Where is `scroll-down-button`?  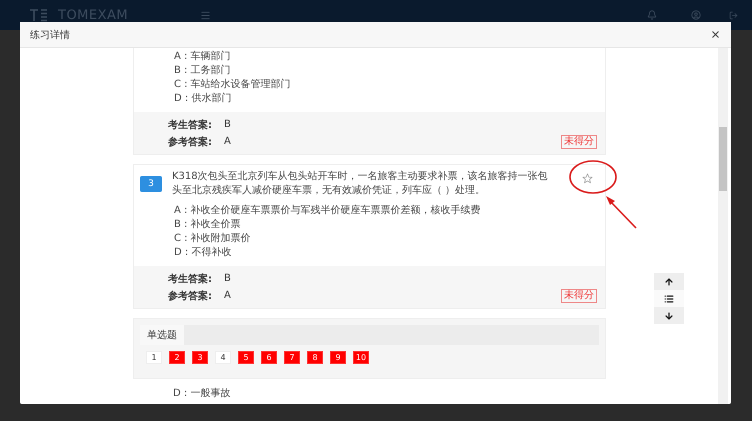 scroll-down-button is located at coordinates (669, 315).